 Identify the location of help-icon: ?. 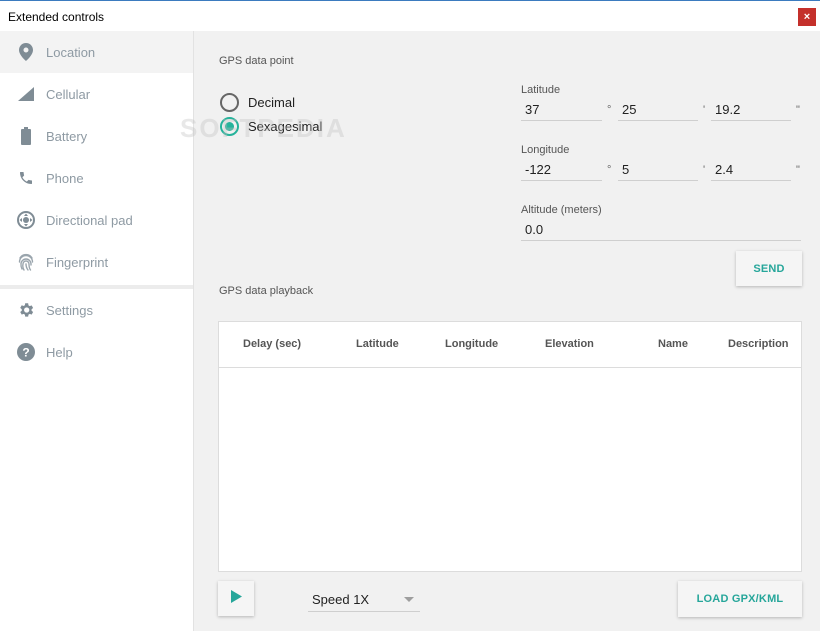
(26, 352).